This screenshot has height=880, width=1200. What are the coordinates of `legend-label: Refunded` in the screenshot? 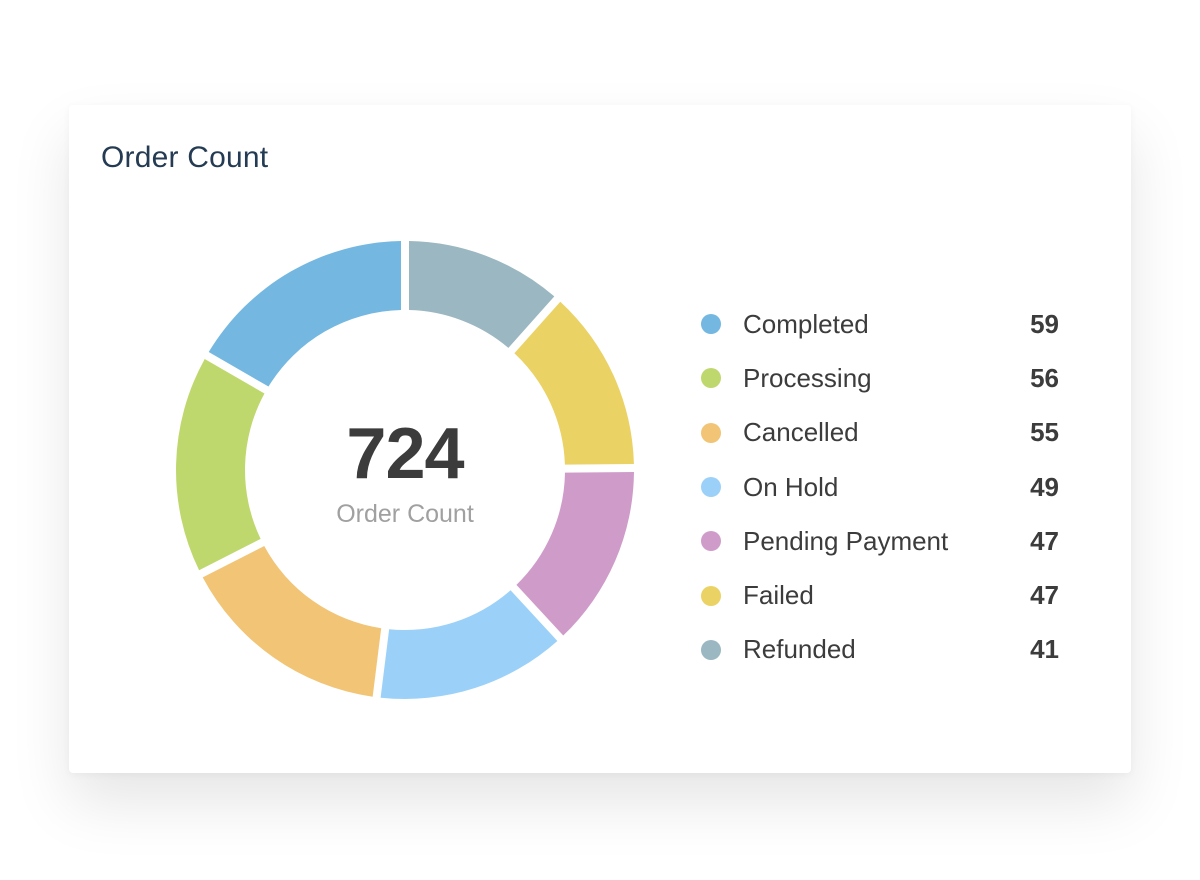 It's located at (799, 649).